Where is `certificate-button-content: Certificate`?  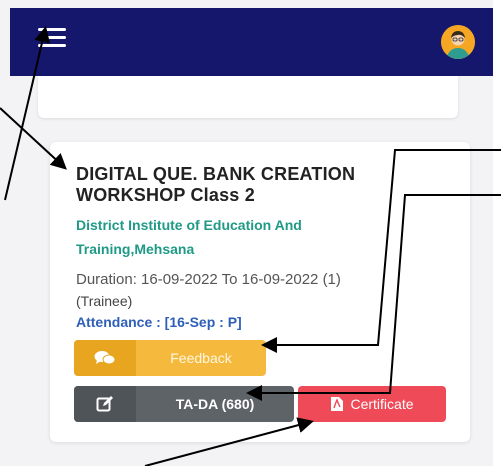 certificate-button-content: Certificate is located at coordinates (372, 404).